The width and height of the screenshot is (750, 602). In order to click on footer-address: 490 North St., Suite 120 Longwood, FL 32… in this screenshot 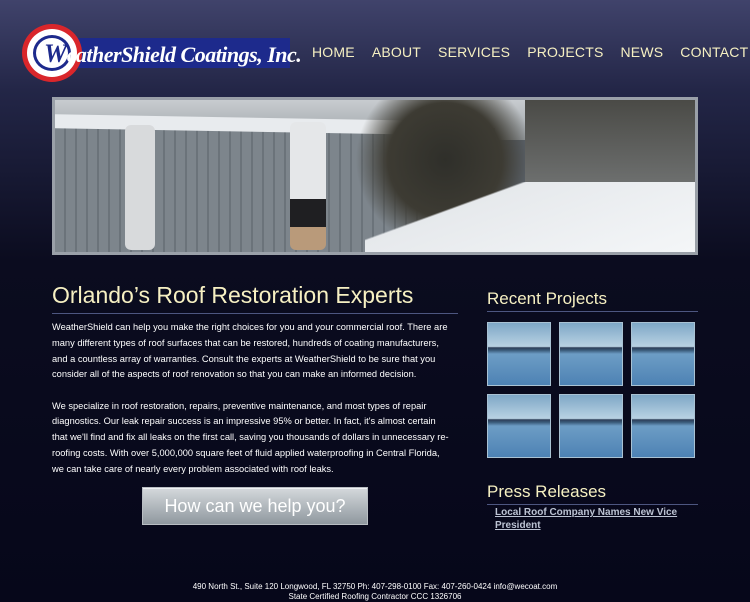, I will do `click(375, 586)`.